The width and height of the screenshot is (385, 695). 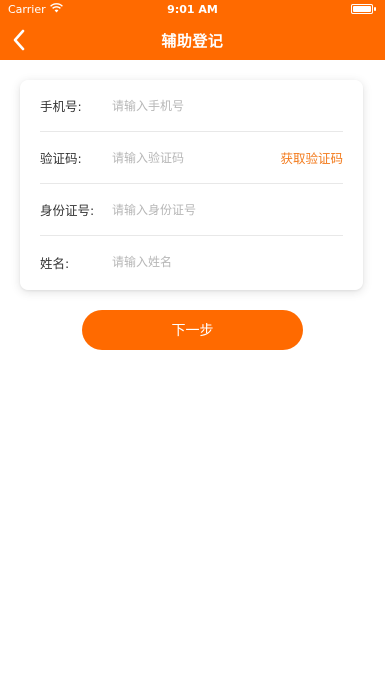 What do you see at coordinates (61, 106) in the screenshot?
I see `phone-label: 手机号:` at bounding box center [61, 106].